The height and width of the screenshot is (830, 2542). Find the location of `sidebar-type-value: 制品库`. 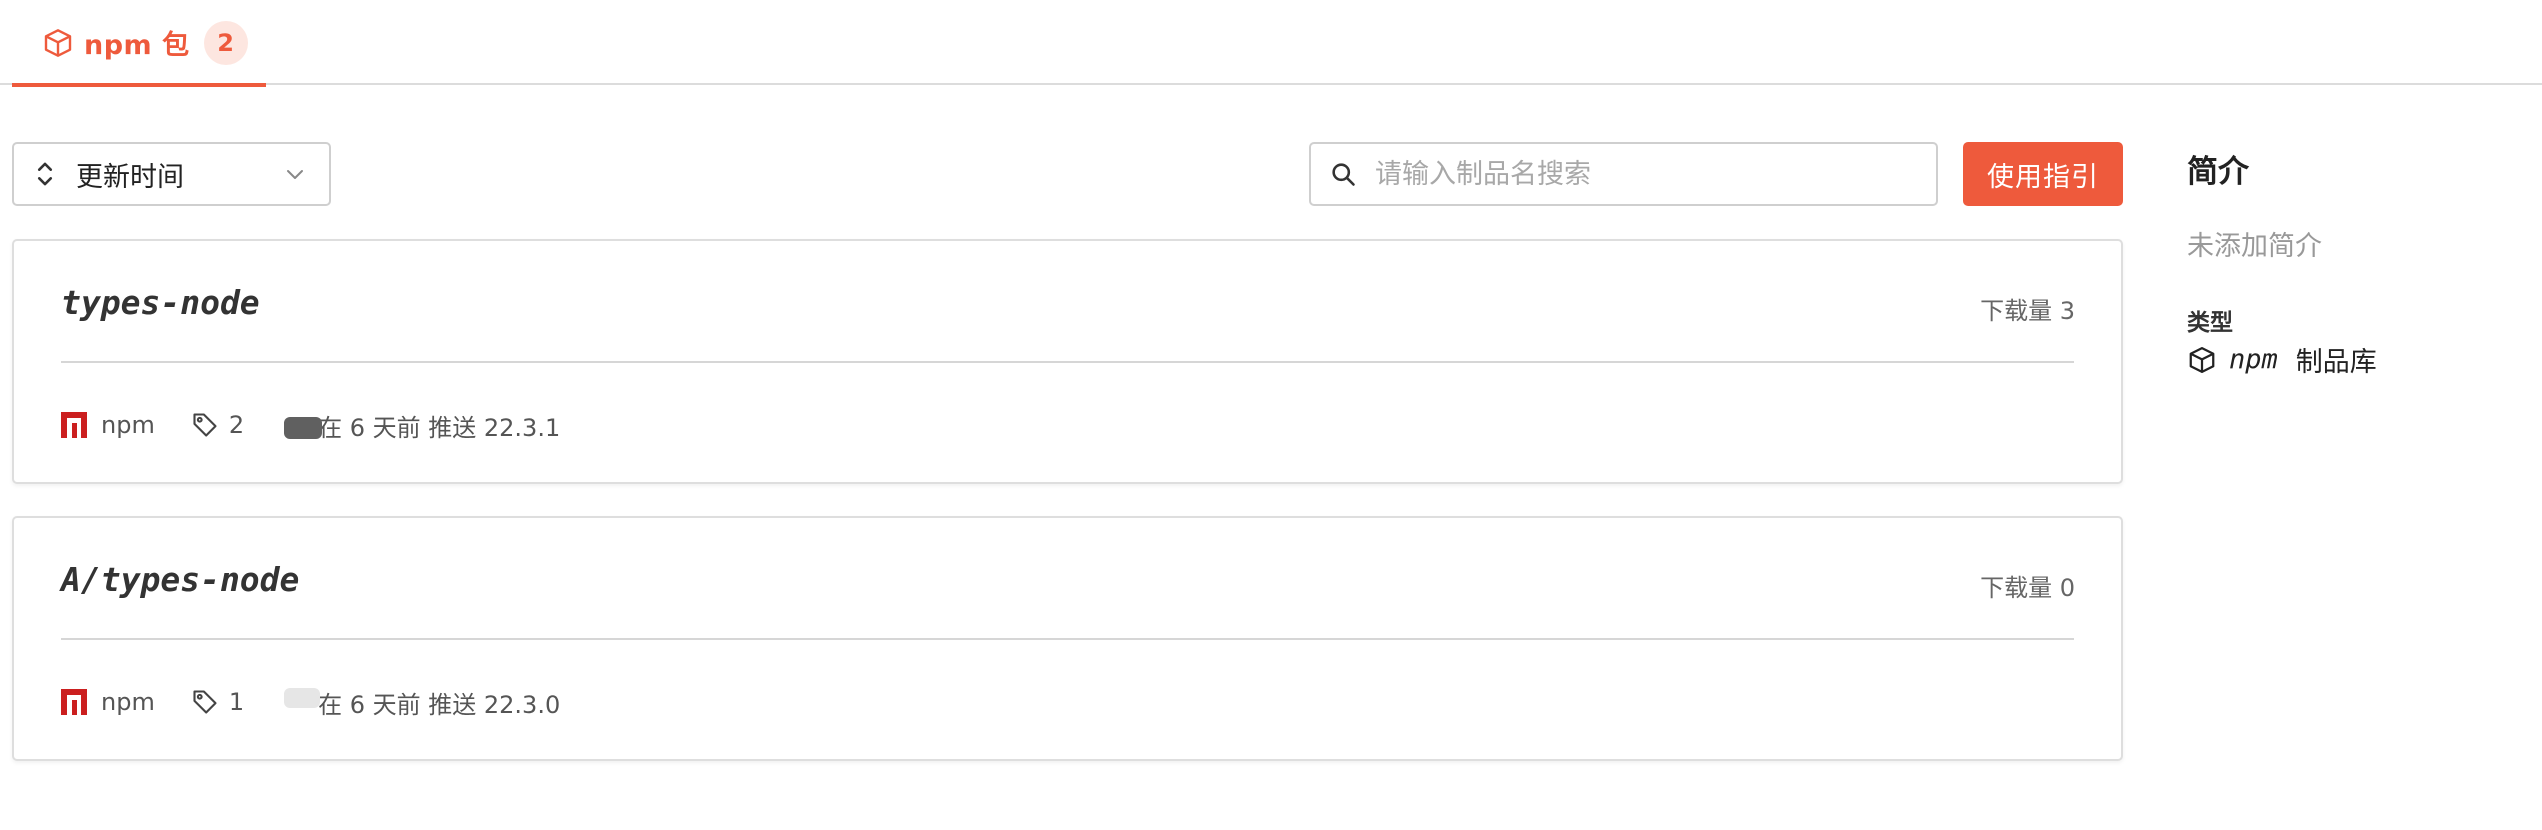

sidebar-type-value: 制品库 is located at coordinates (2336, 362).